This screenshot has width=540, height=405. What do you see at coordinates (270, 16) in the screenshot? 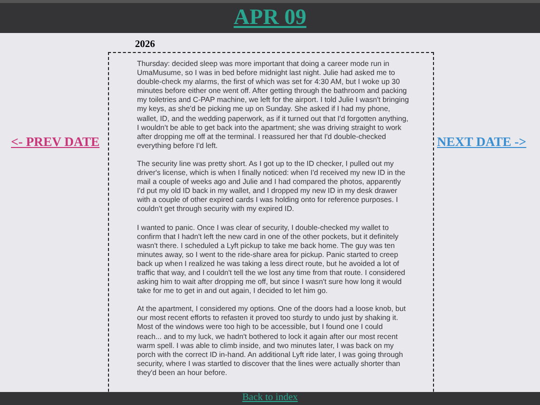
I see `date-title: APR 09` at bounding box center [270, 16].